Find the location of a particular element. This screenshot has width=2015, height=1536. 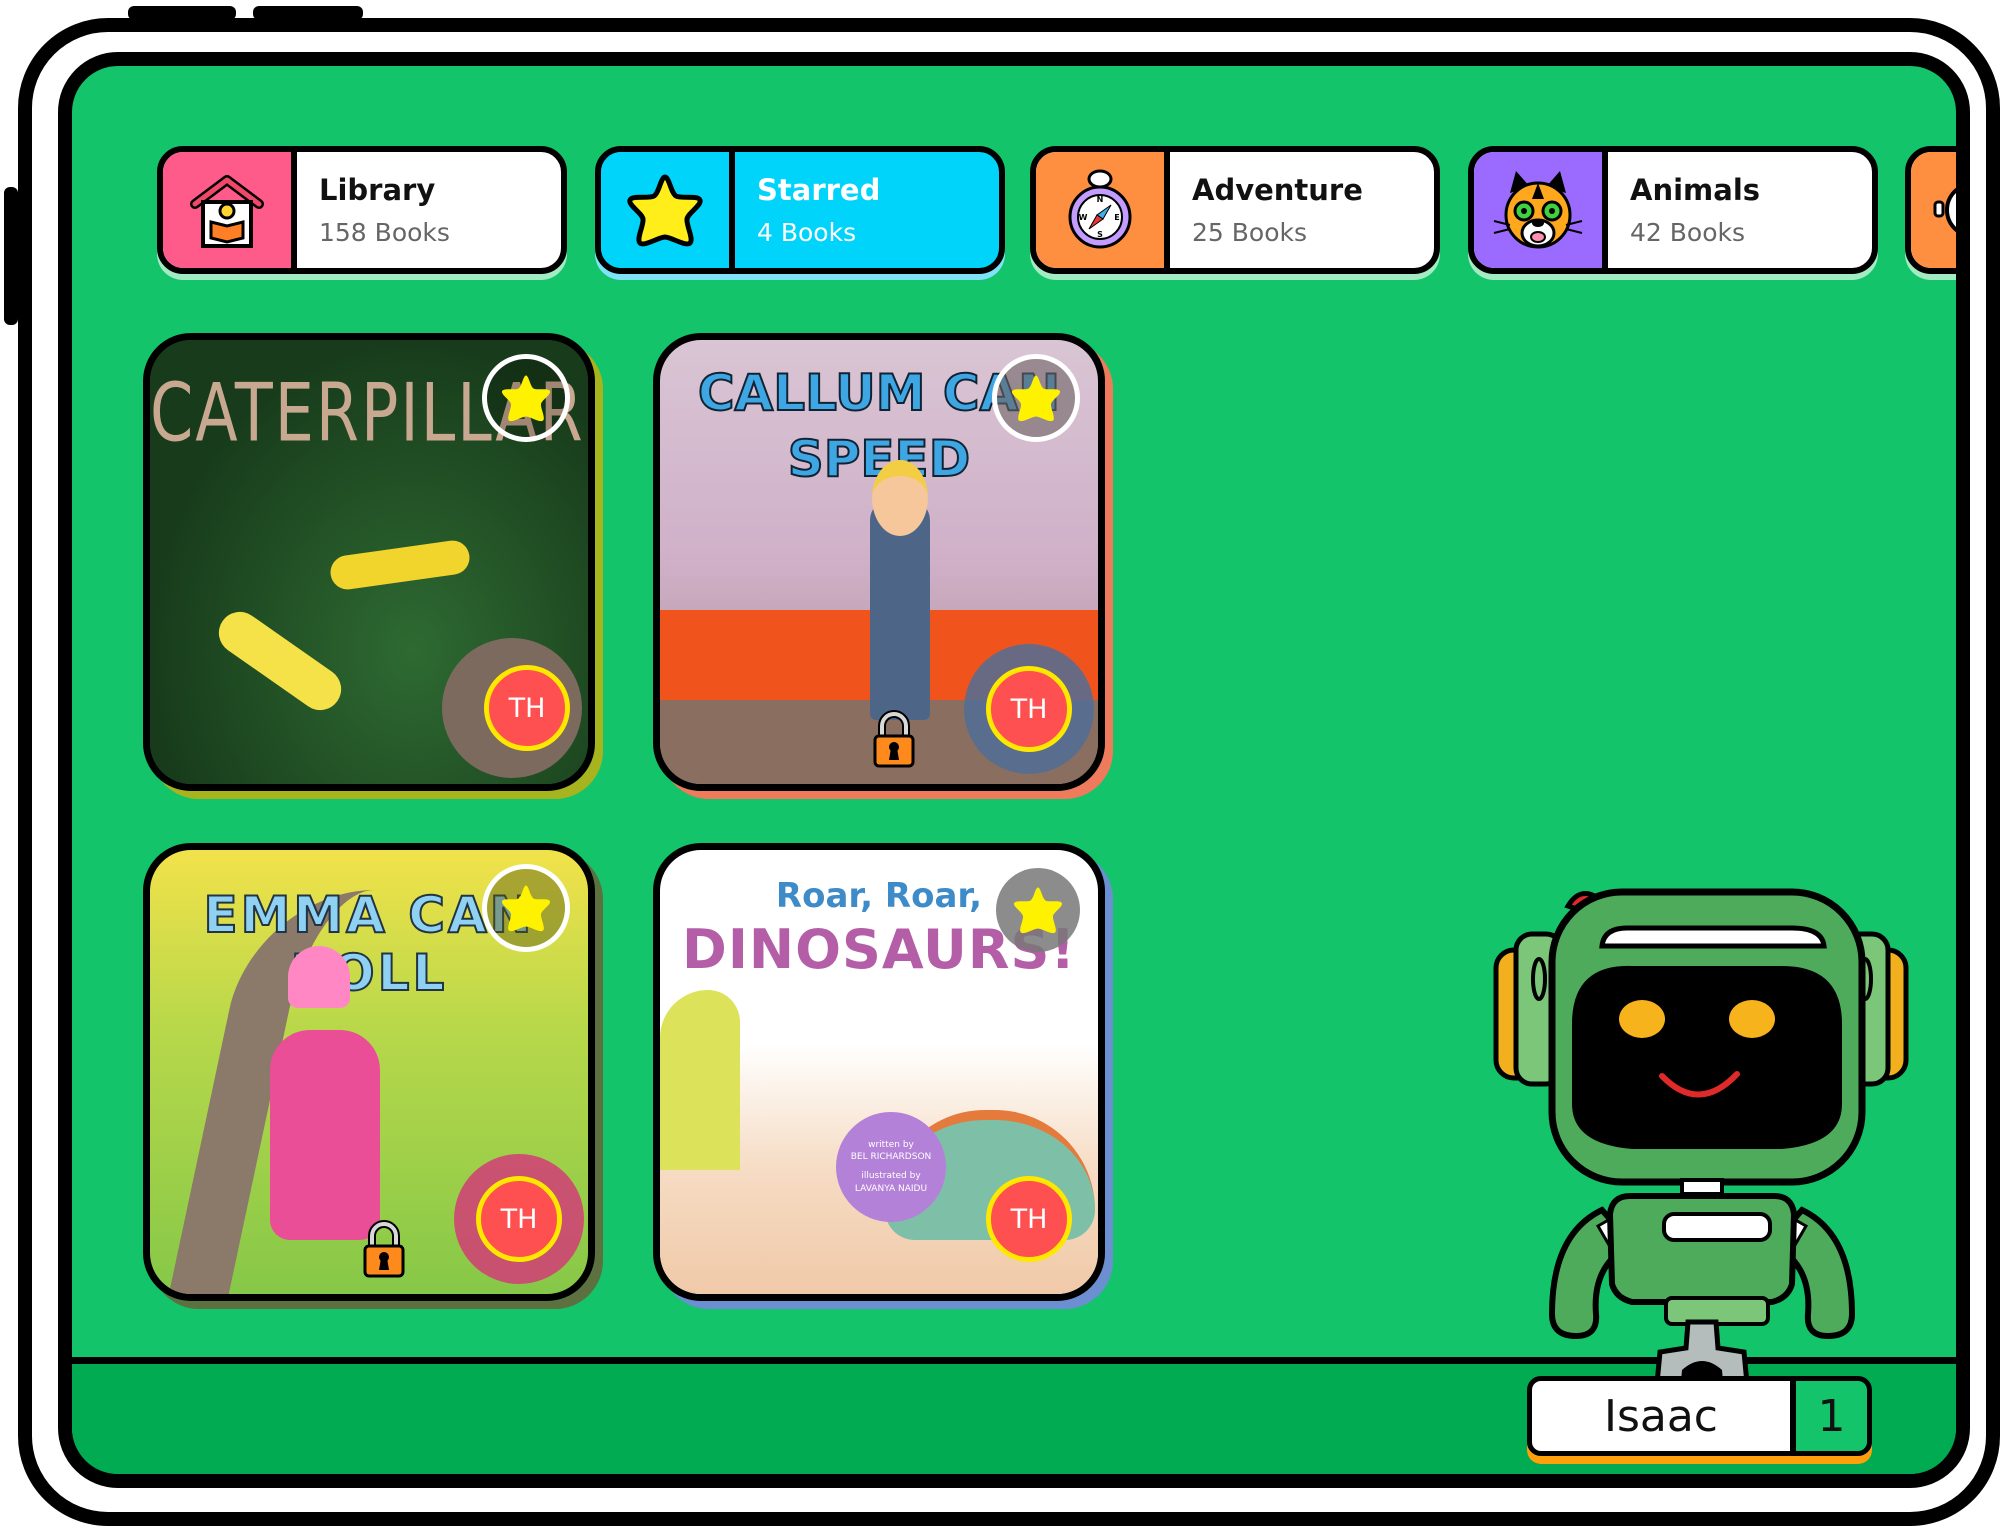

category-count: 25 Books is located at coordinates (1250, 232).